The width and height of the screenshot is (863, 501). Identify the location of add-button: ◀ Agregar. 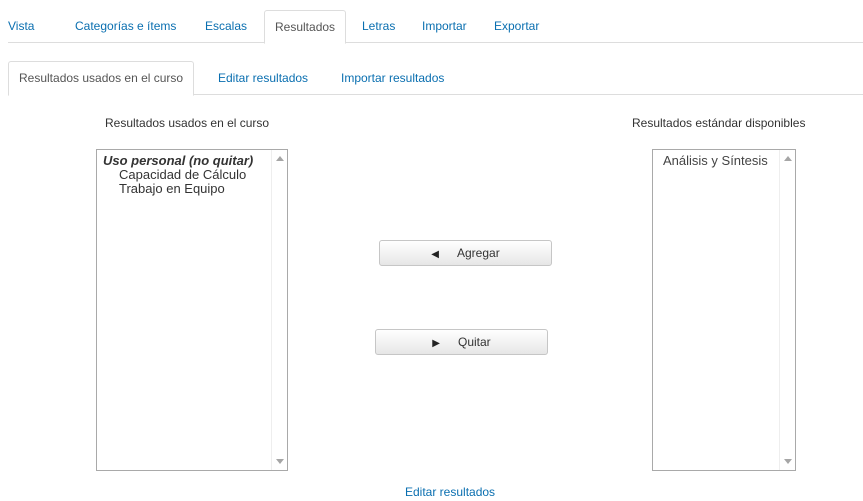
(465, 253).